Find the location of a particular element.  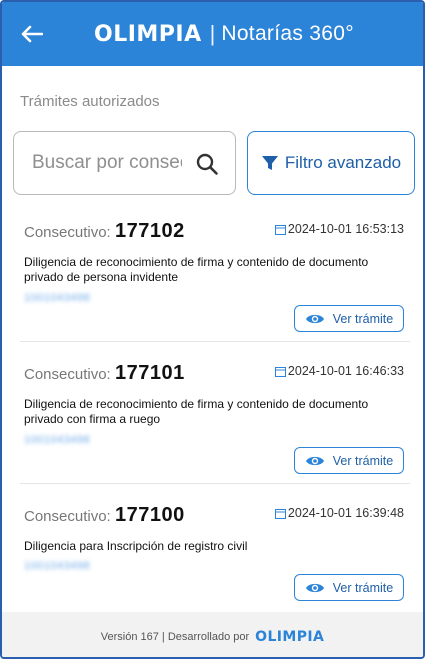

datetime-text: 2024-10-01 16:53:13 is located at coordinates (345, 229).